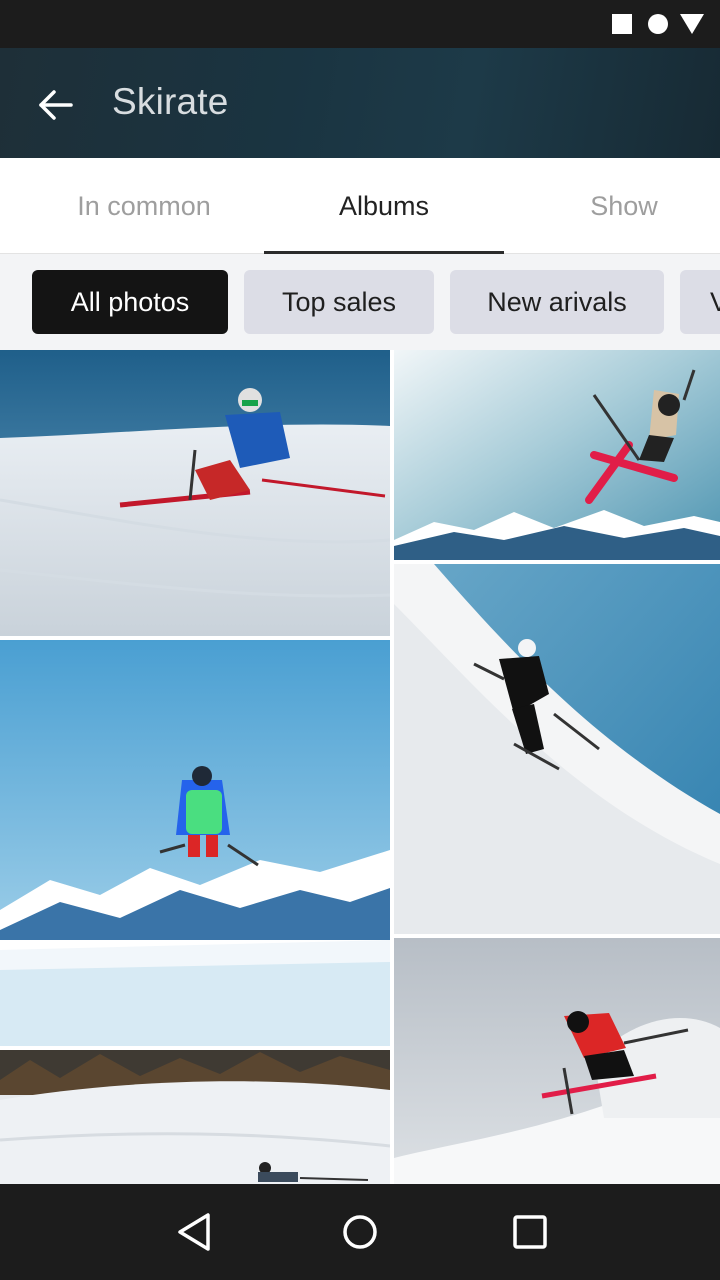 The height and width of the screenshot is (1280, 720). Describe the element at coordinates (144, 206) in the screenshot. I see `tab-in-common: In common` at that location.